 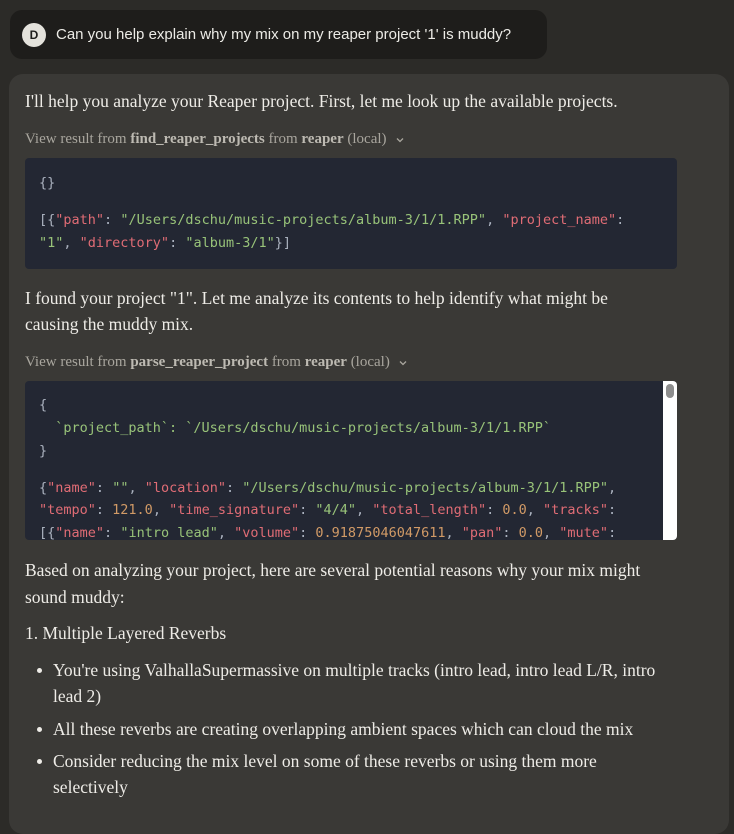 I want to click on tool-name: find_reaper_projects, so click(x=197, y=139).